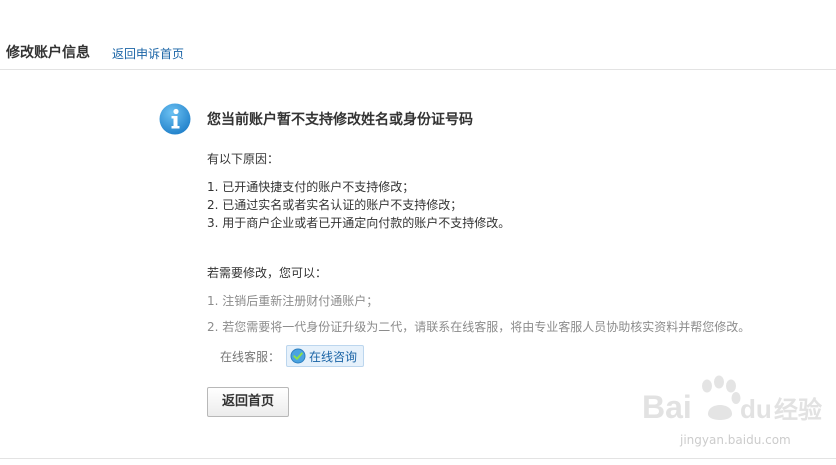 The height and width of the screenshot is (465, 836). Describe the element at coordinates (48, 53) in the screenshot. I see `page-title: 修改账户信息` at that location.